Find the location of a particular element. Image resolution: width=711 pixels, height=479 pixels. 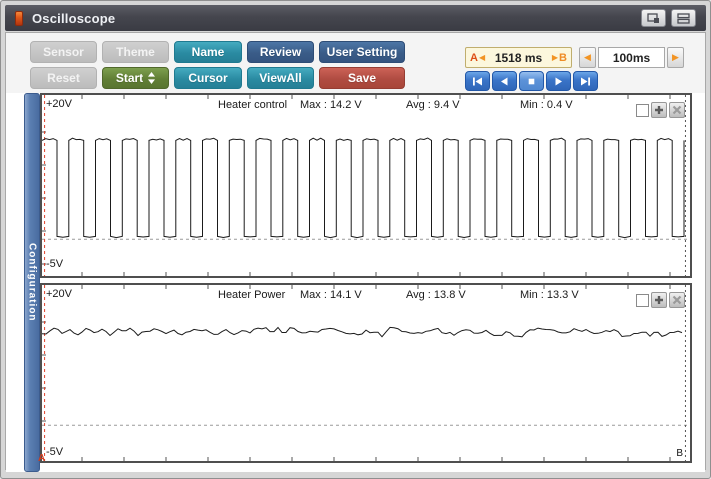

ab-range-value: 1518 ms is located at coordinates (518, 57).